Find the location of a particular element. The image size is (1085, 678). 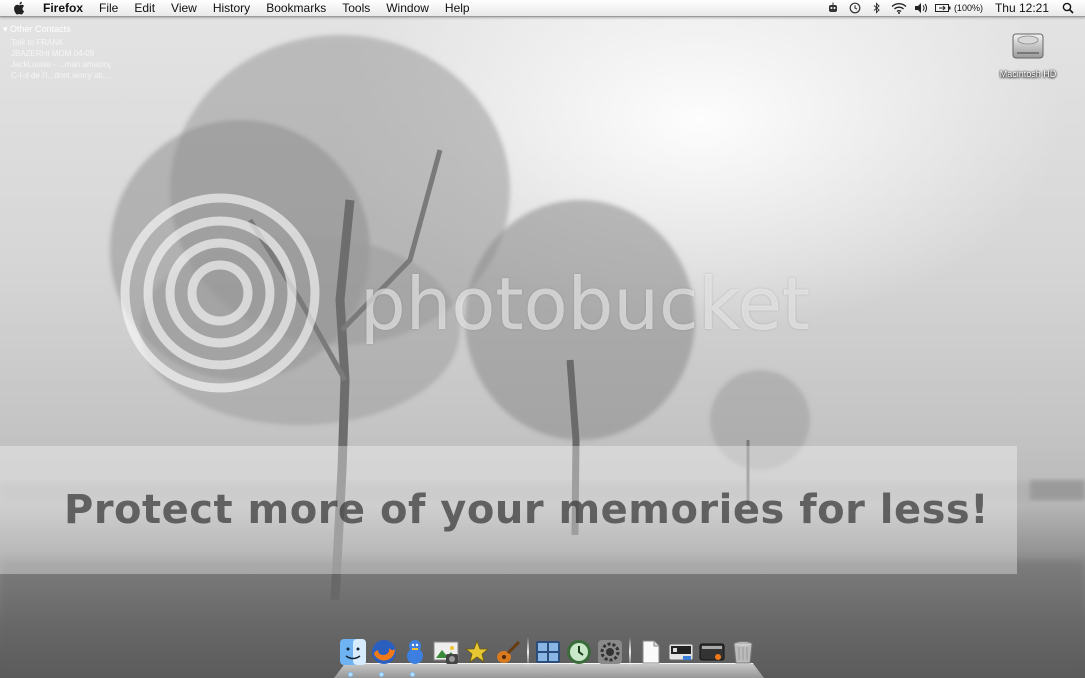

menu-clock: Thu 12:21 is located at coordinates (1022, 8).